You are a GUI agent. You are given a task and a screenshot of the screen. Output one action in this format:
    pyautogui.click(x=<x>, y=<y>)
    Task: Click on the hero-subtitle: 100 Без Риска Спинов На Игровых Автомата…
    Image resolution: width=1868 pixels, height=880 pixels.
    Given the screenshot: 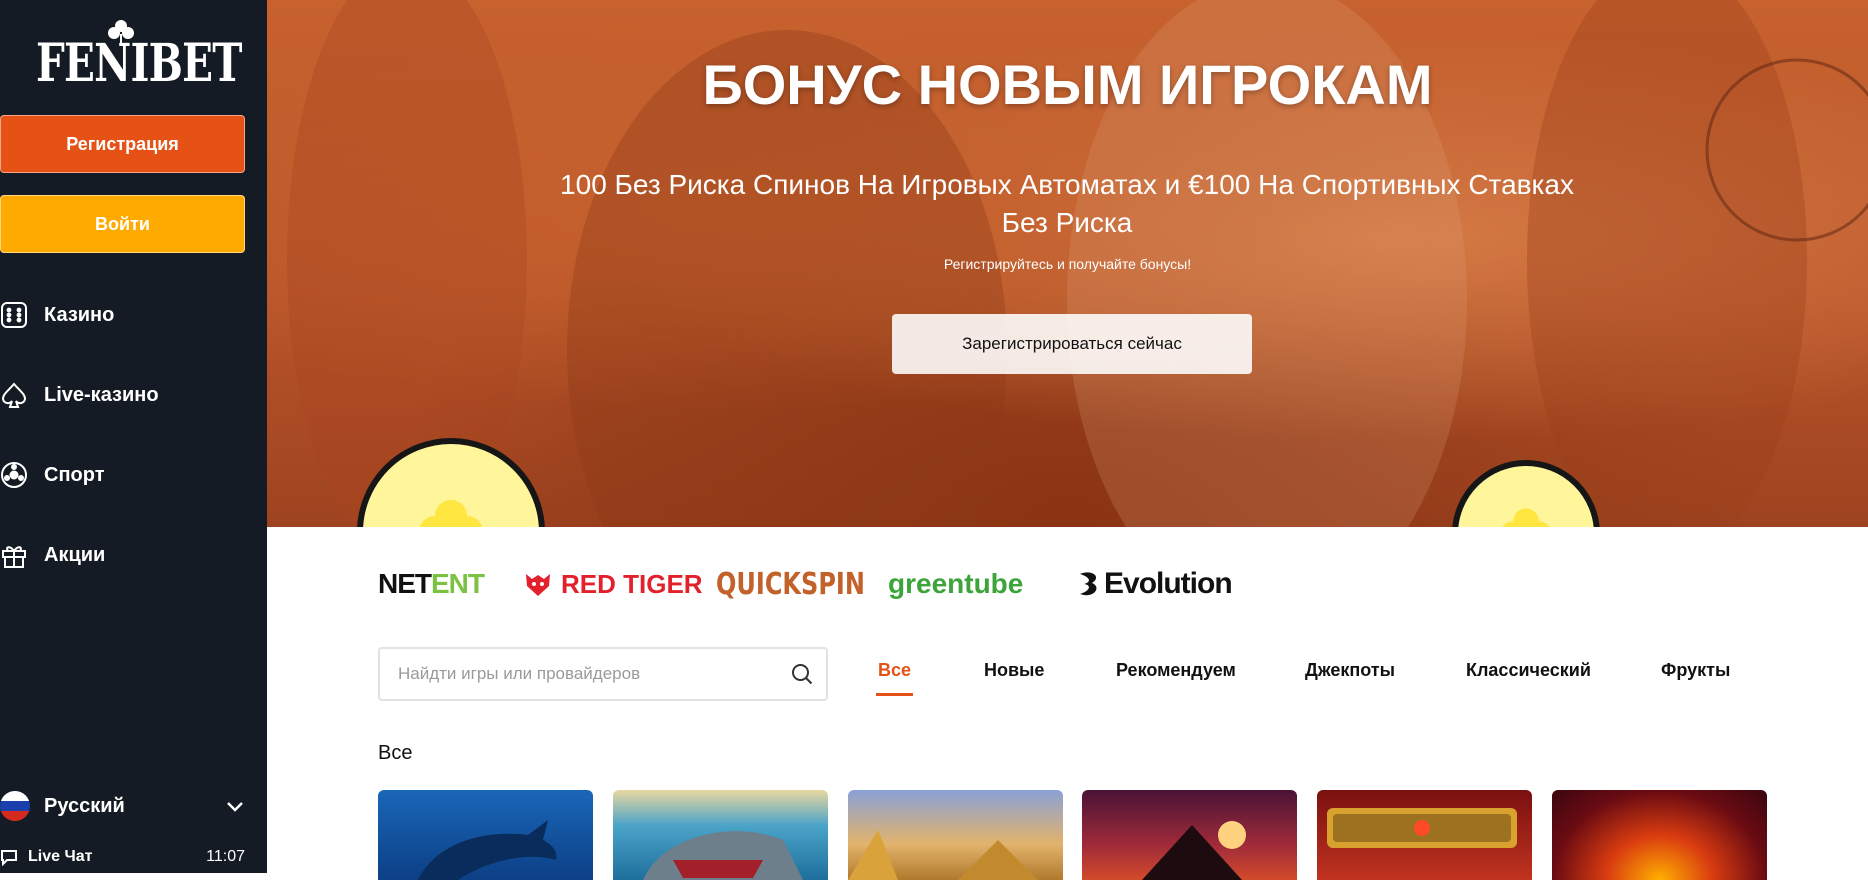 What is the action you would take?
    pyautogui.click(x=1067, y=203)
    